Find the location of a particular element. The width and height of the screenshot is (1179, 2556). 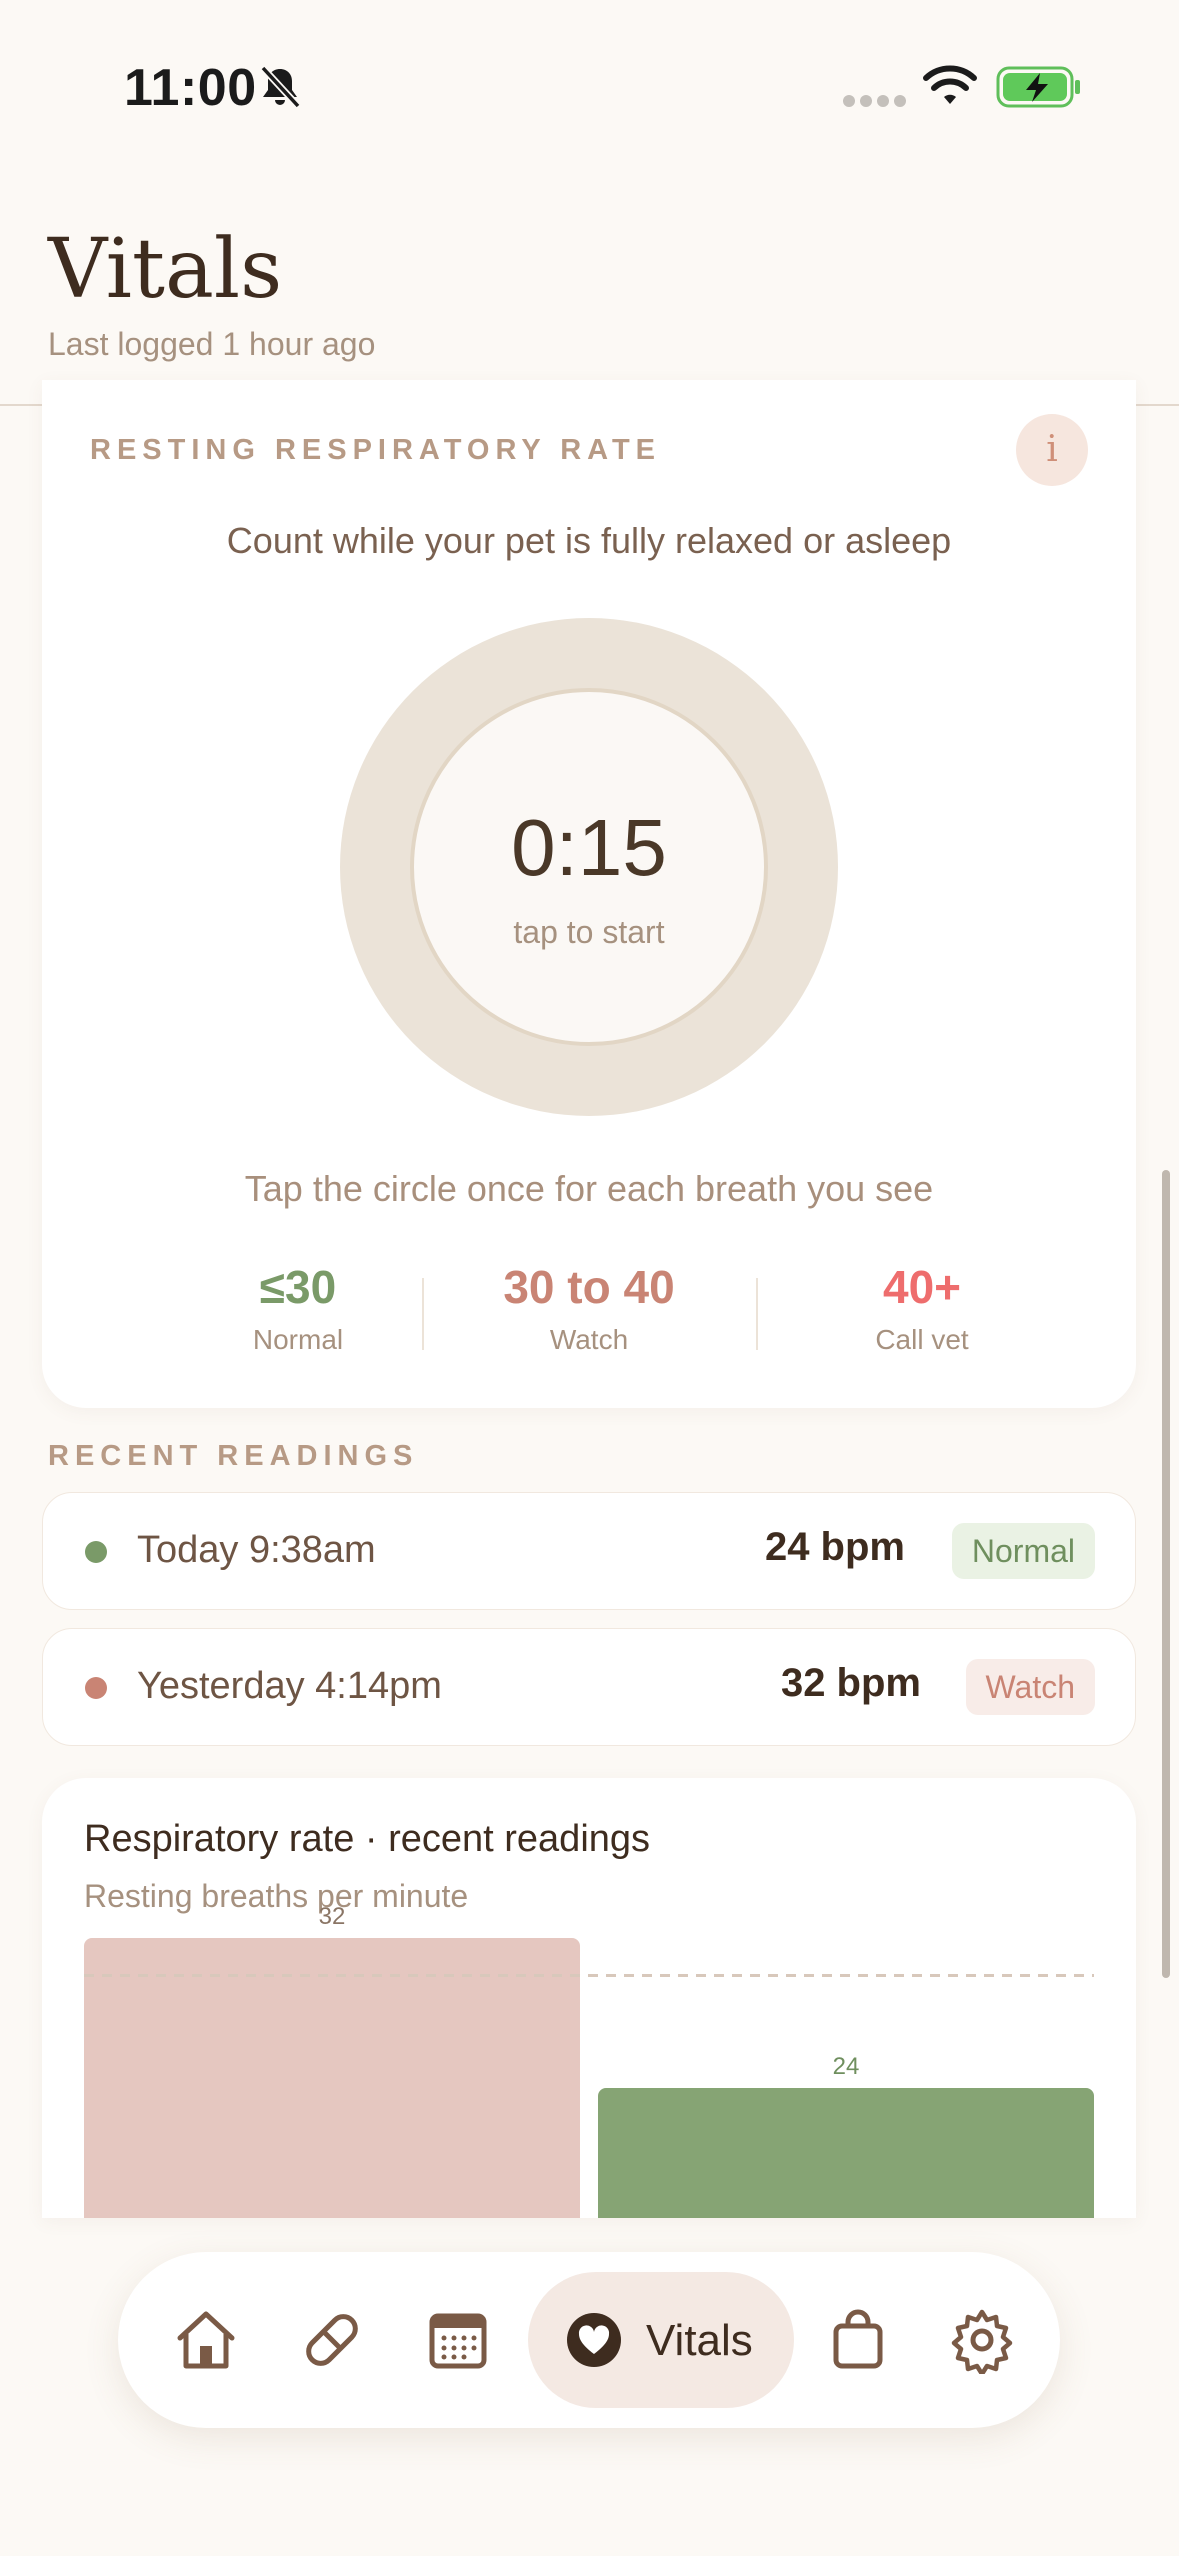

tab-calendar is located at coordinates (458, 2340).